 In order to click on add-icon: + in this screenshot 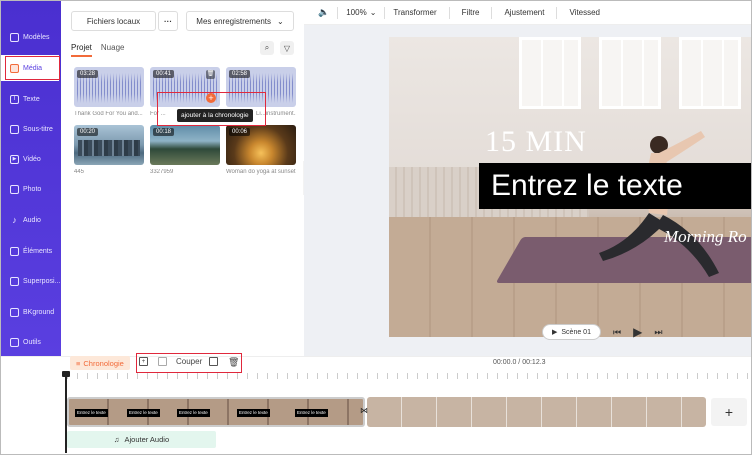, I will do `click(143, 361)`.